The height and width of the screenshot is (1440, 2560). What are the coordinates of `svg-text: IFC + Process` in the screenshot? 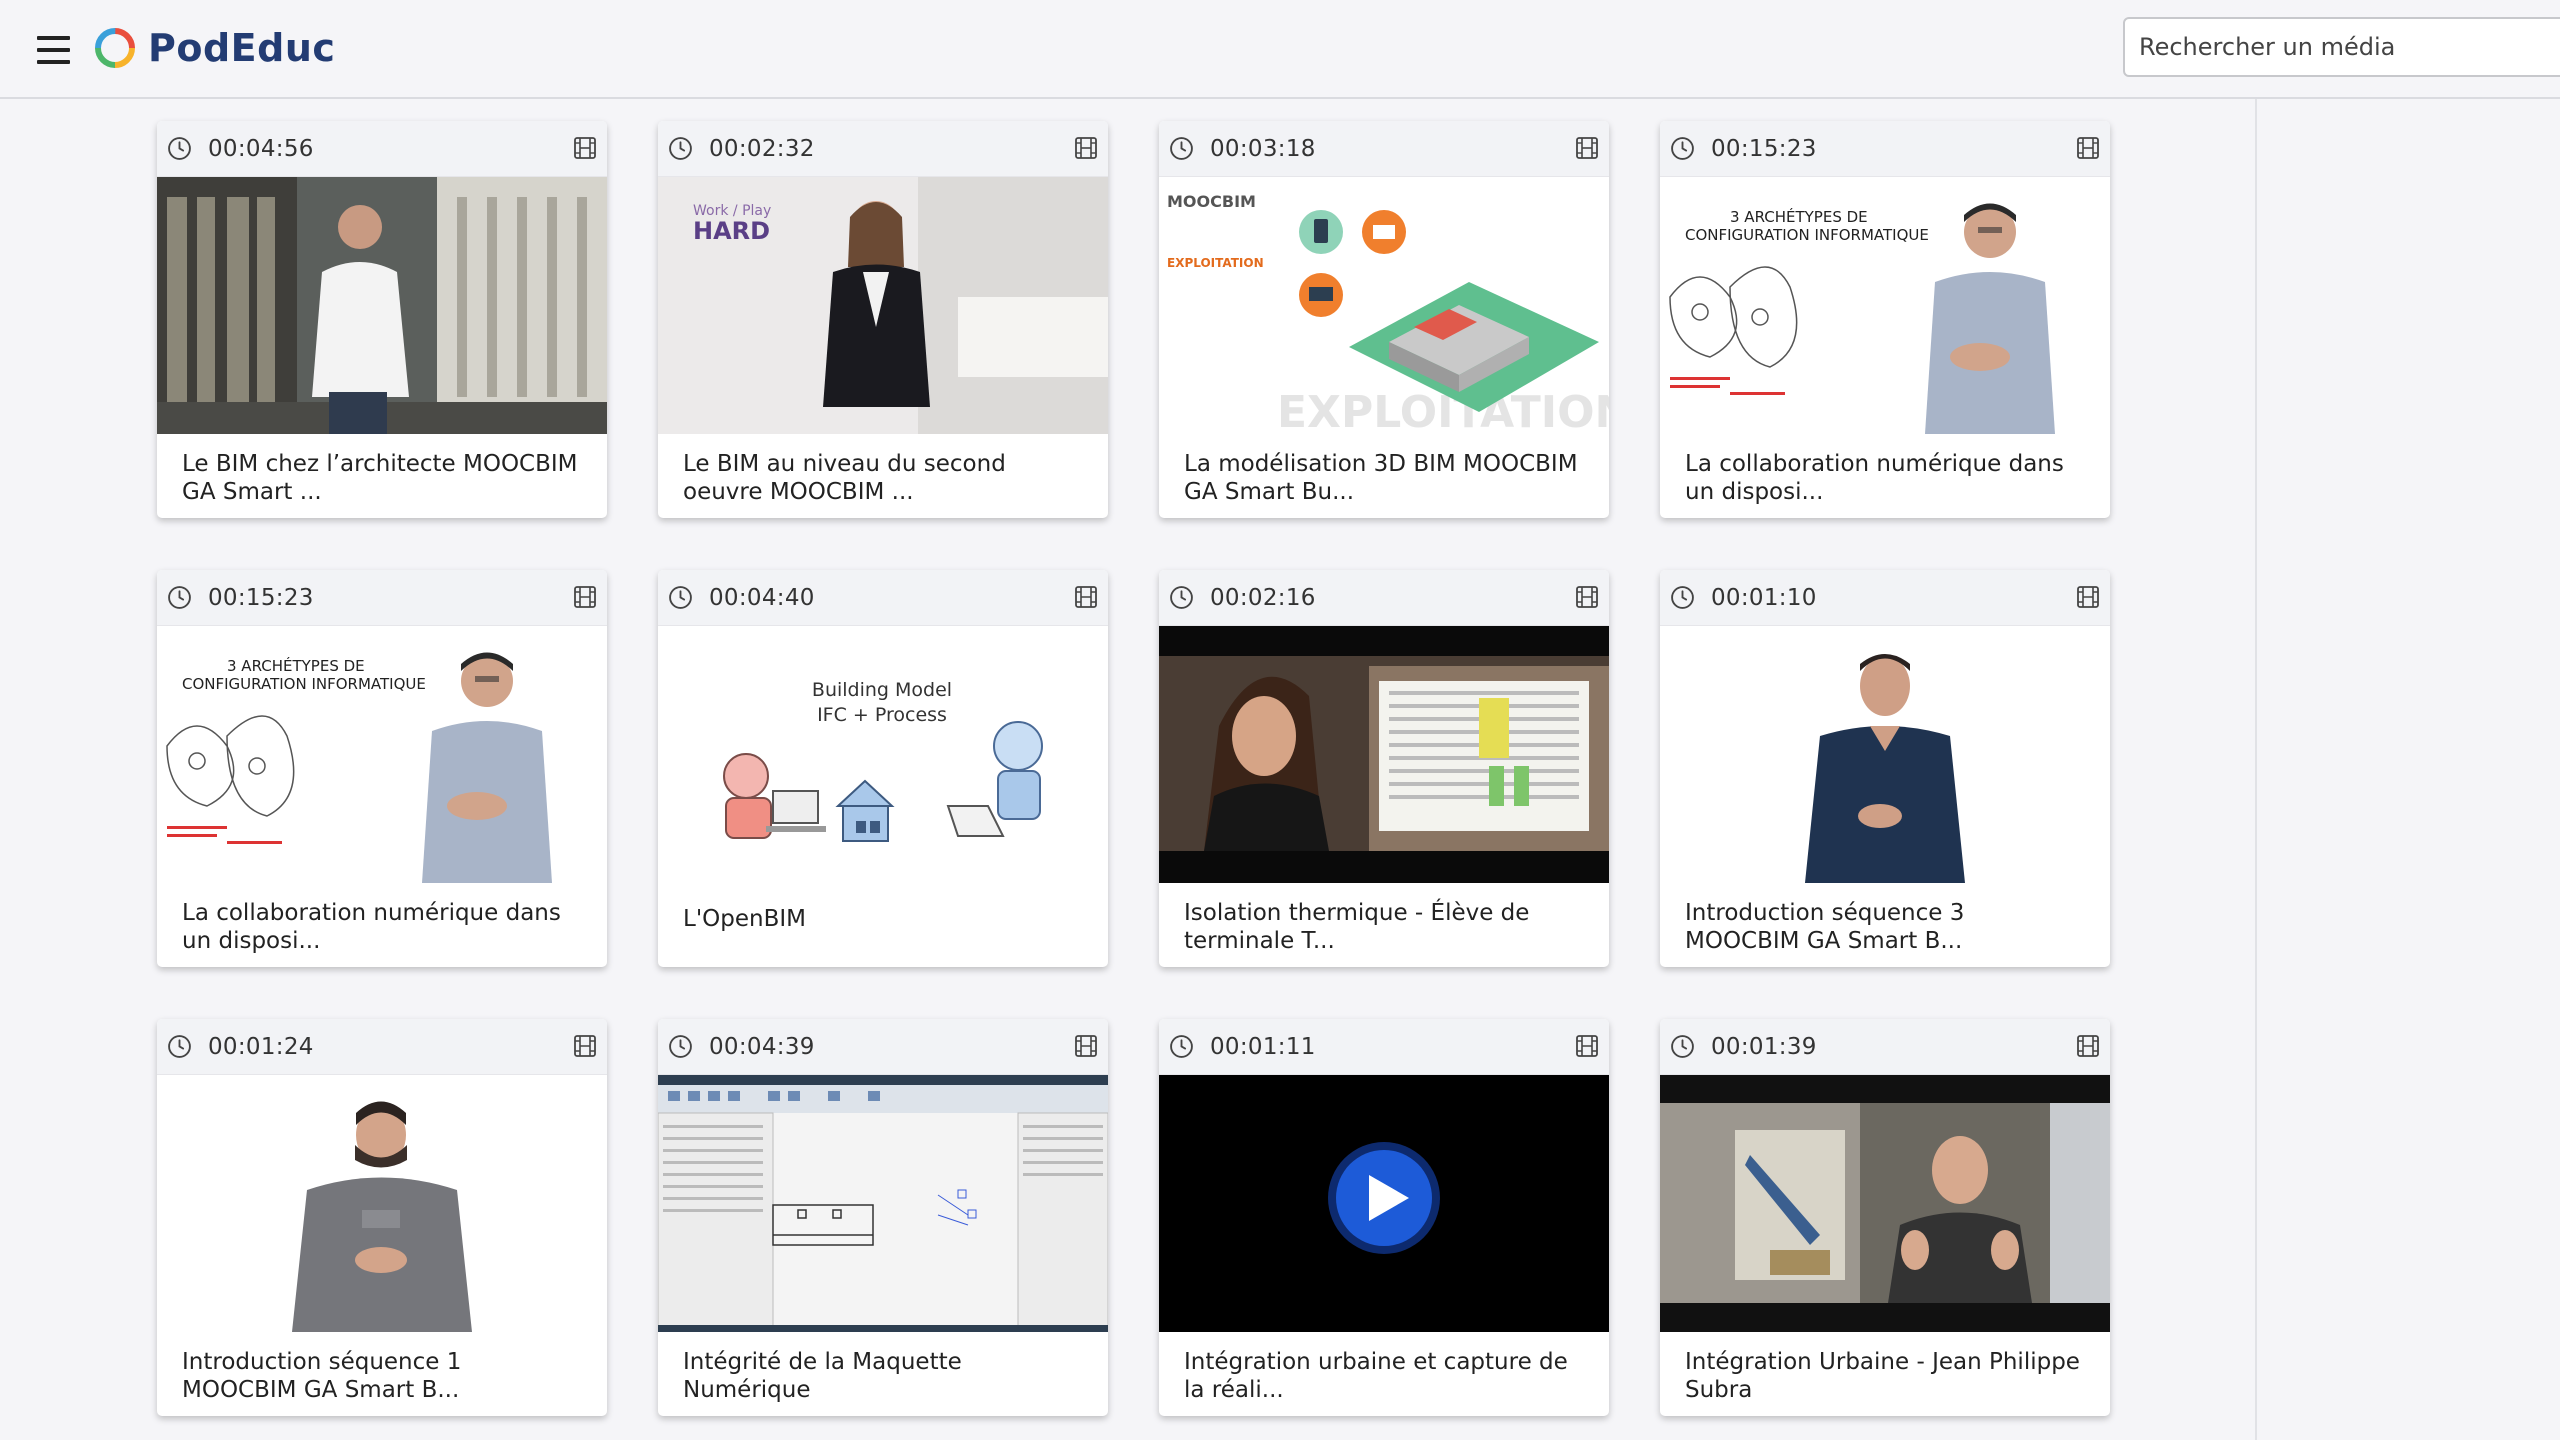 It's located at (882, 715).